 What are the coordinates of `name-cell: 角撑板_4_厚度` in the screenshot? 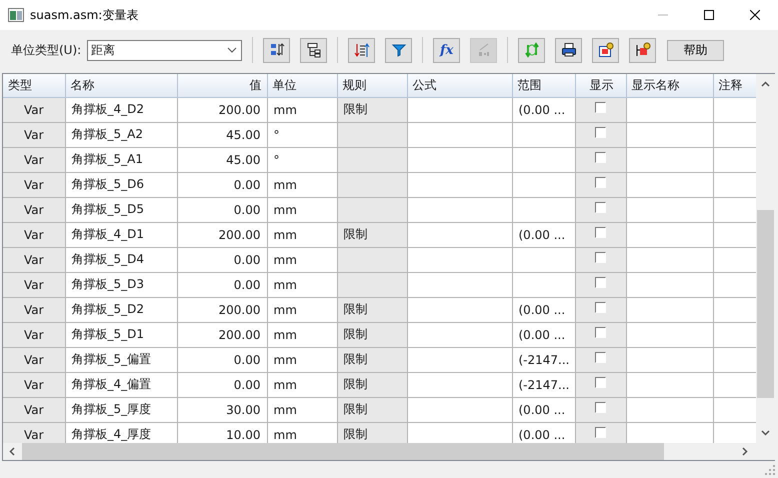 It's located at (112, 434).